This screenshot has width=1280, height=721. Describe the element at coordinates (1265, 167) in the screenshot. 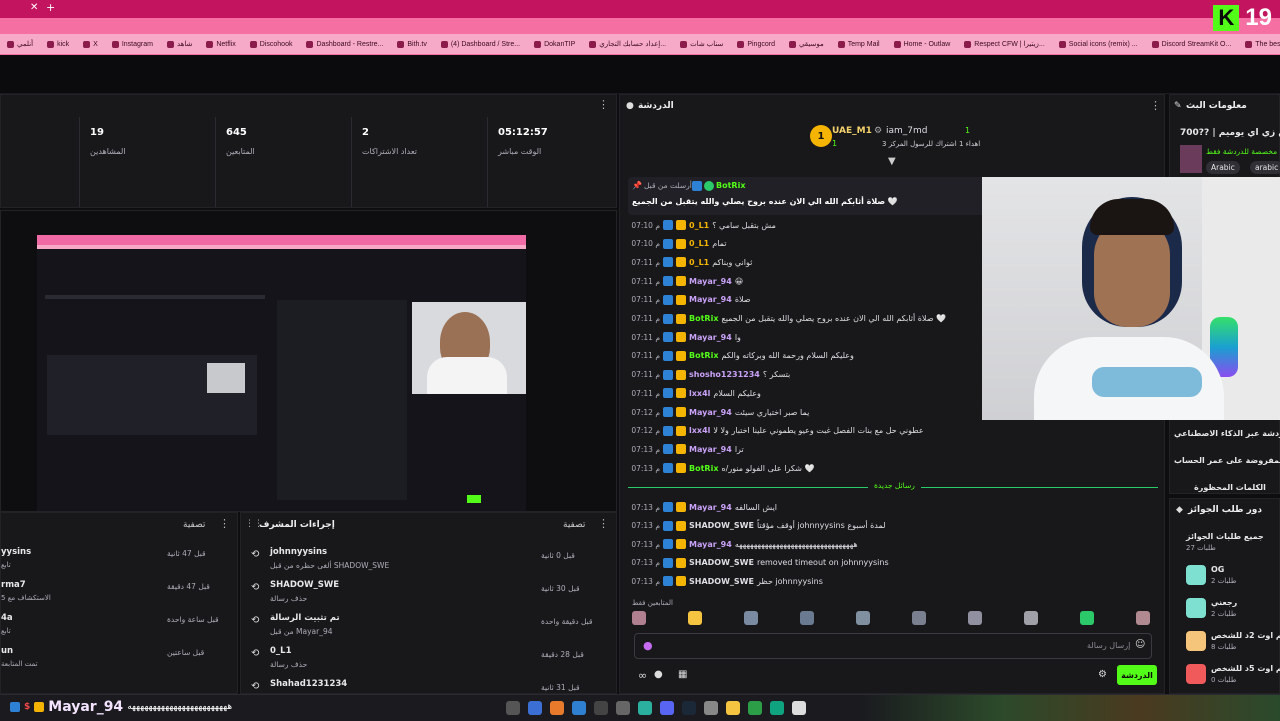

I see `tag-chip: arabic` at that location.